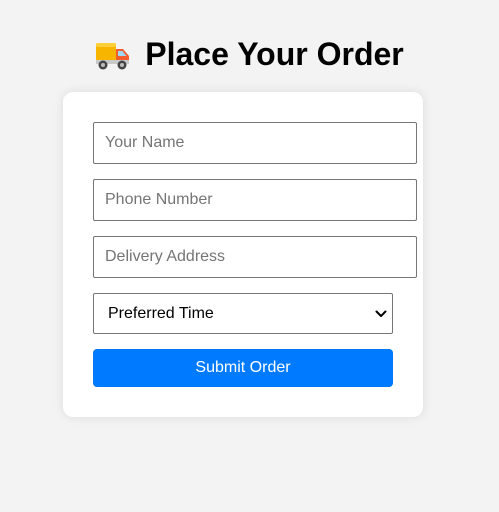  Describe the element at coordinates (274, 53) in the screenshot. I see `page-title: Place Your Order` at that location.